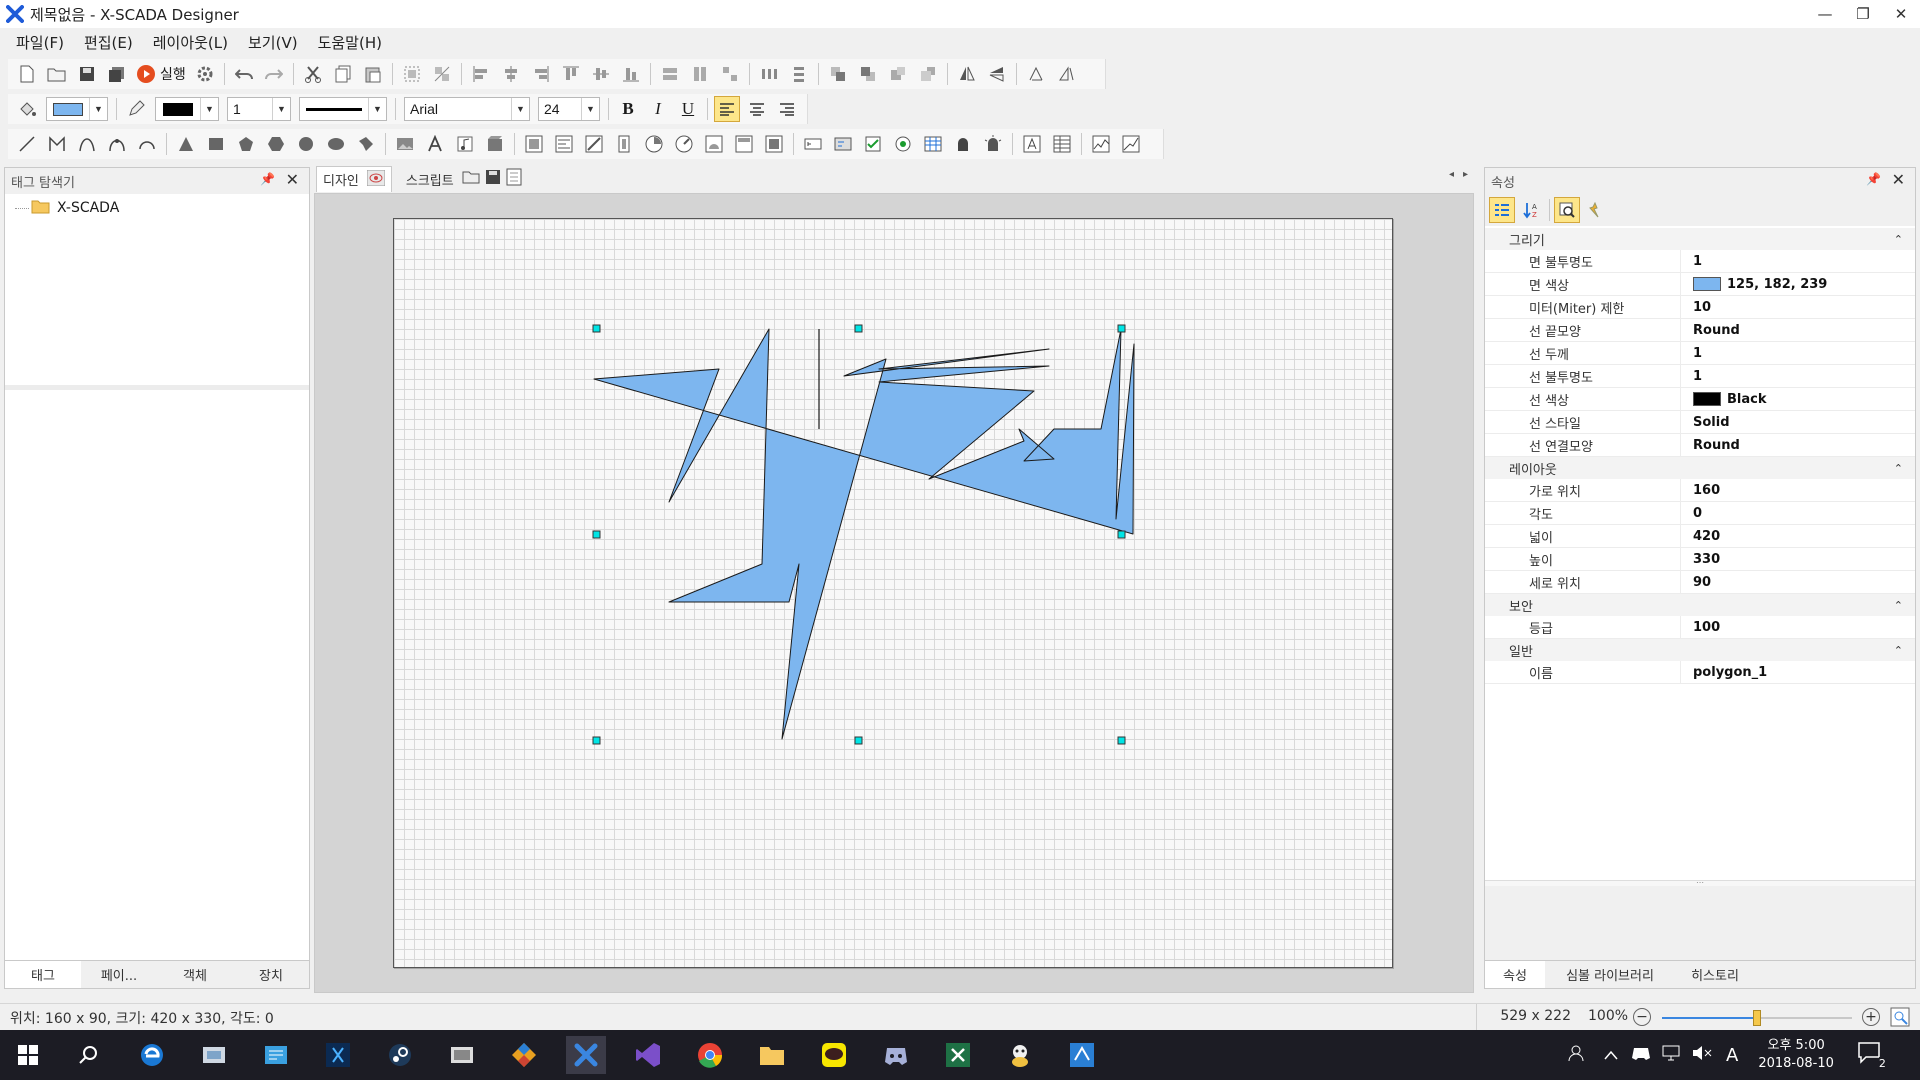 The height and width of the screenshot is (1080, 1920). What do you see at coordinates (1567, 210) in the screenshot?
I see `property-view-icon` at bounding box center [1567, 210].